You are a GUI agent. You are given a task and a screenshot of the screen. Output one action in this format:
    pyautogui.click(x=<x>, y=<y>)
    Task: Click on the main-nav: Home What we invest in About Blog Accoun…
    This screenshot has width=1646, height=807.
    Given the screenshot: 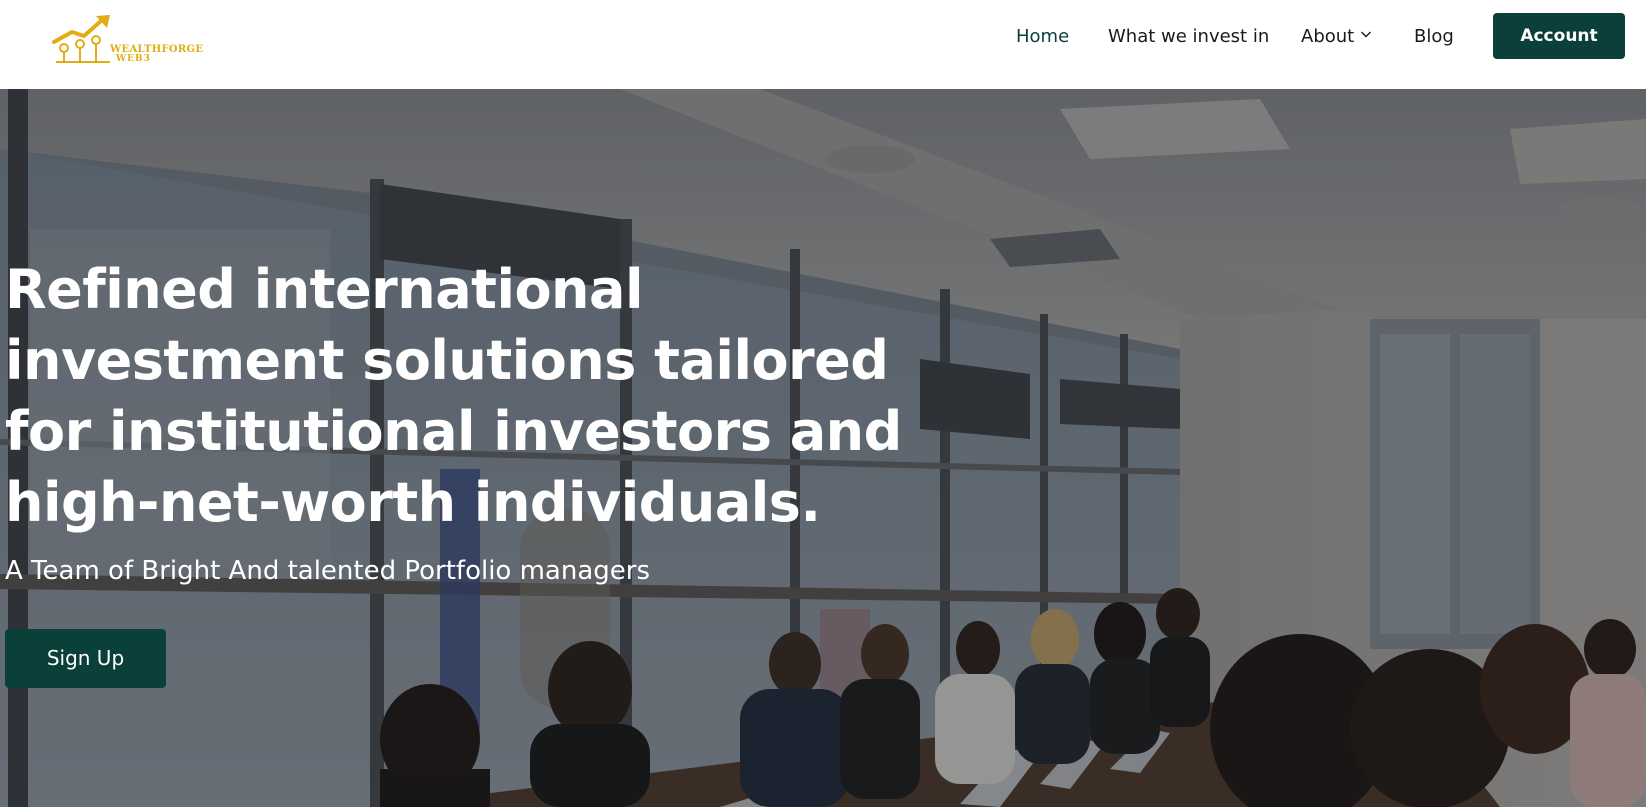 What is the action you would take?
    pyautogui.click(x=823, y=36)
    